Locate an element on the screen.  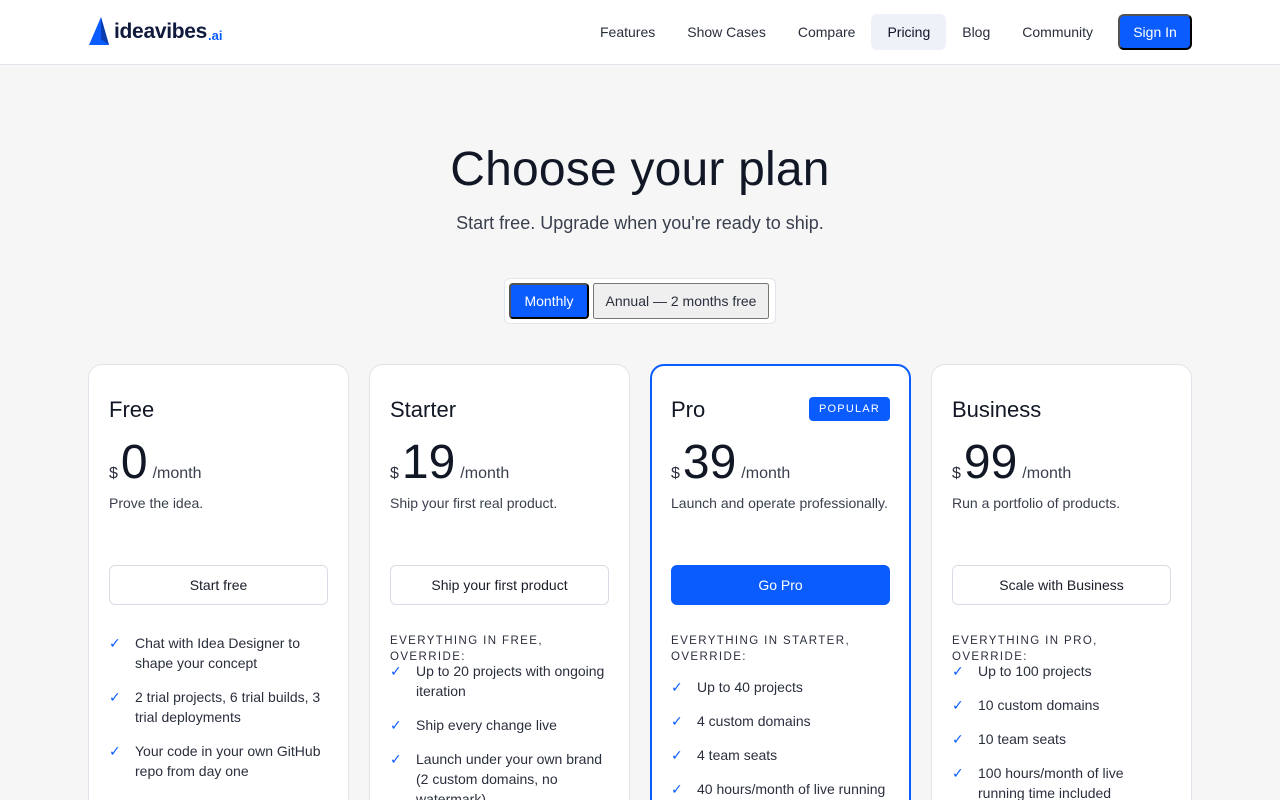
feature-text: 4 custom domains is located at coordinates (754, 721).